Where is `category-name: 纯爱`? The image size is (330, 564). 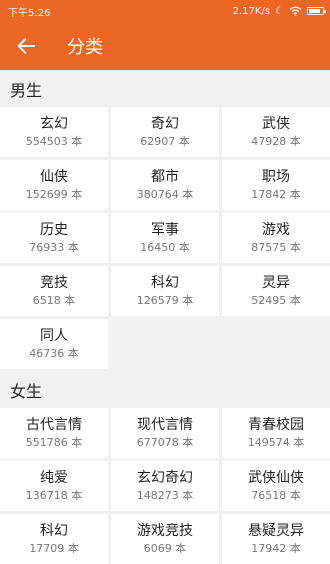
category-name: 纯爱 is located at coordinates (54, 478).